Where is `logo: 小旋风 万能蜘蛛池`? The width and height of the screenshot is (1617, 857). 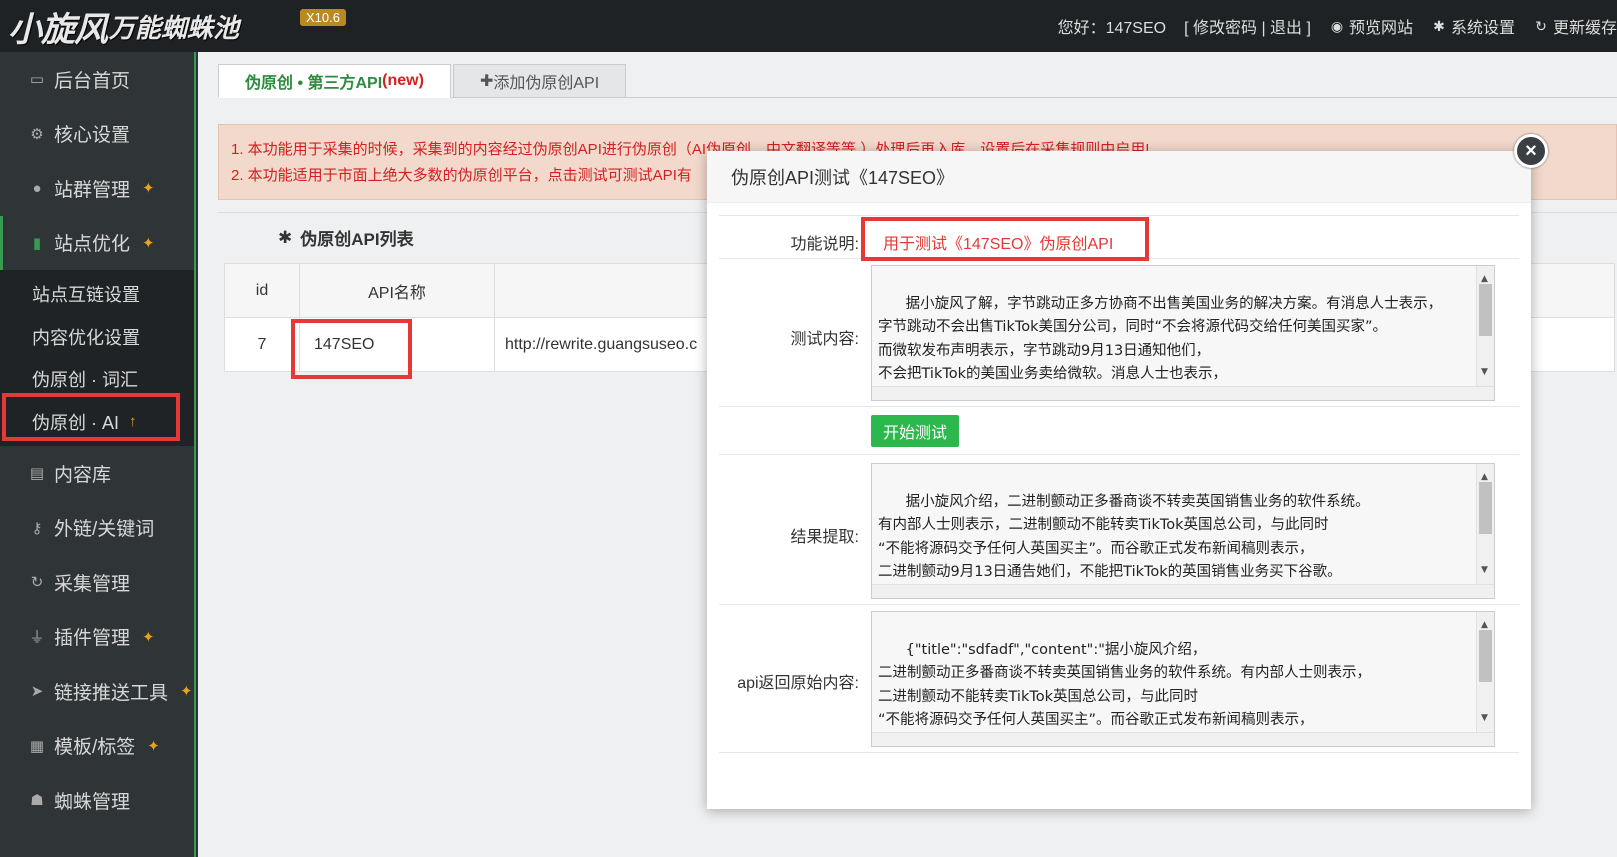
logo: 小旋风 万能蜘蛛池 is located at coordinates (124, 28).